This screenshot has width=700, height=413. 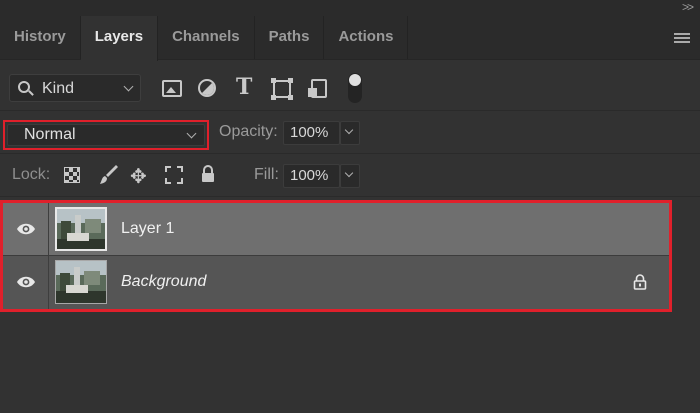 I want to click on type-layer-filter-icon: T, so click(x=244, y=87).